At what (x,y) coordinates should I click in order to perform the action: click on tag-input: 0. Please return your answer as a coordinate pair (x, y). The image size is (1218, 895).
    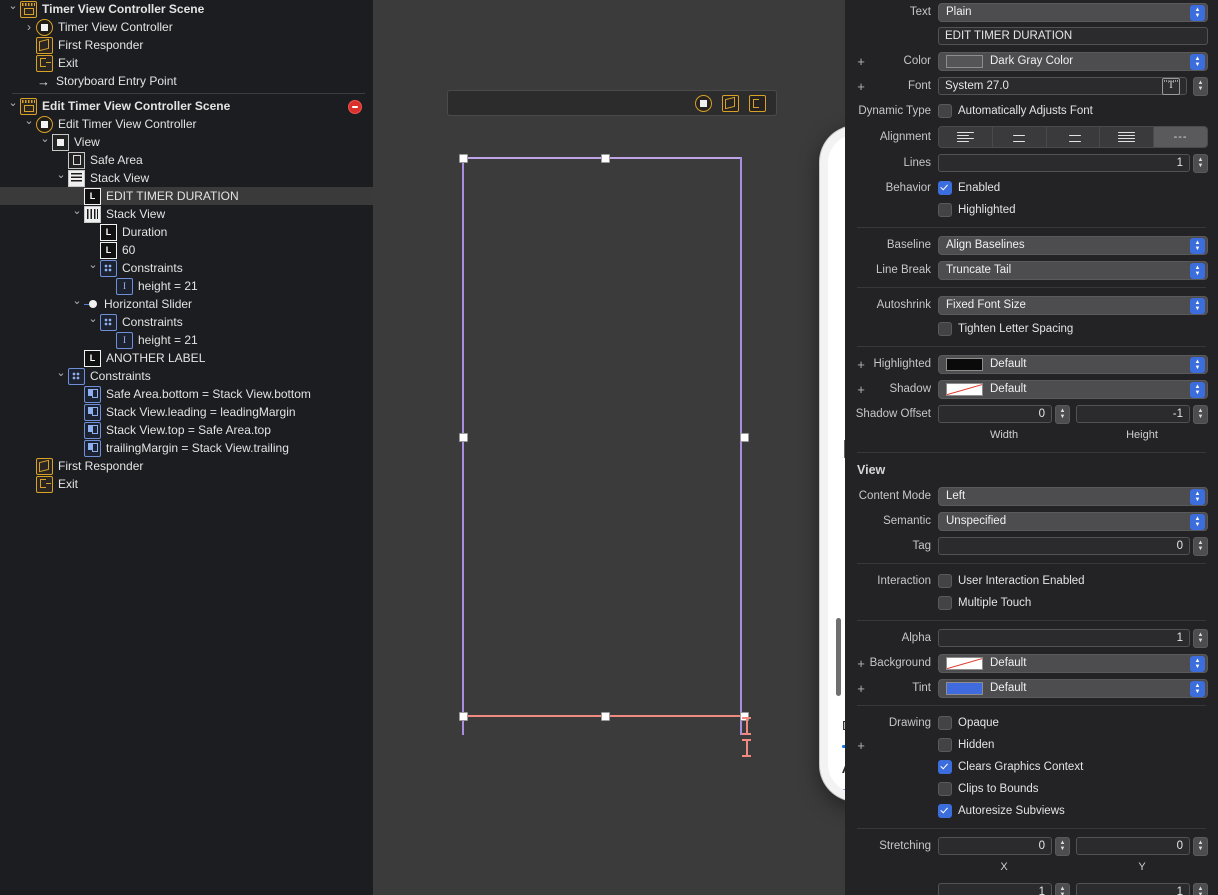
    Looking at the image, I should click on (1064, 546).